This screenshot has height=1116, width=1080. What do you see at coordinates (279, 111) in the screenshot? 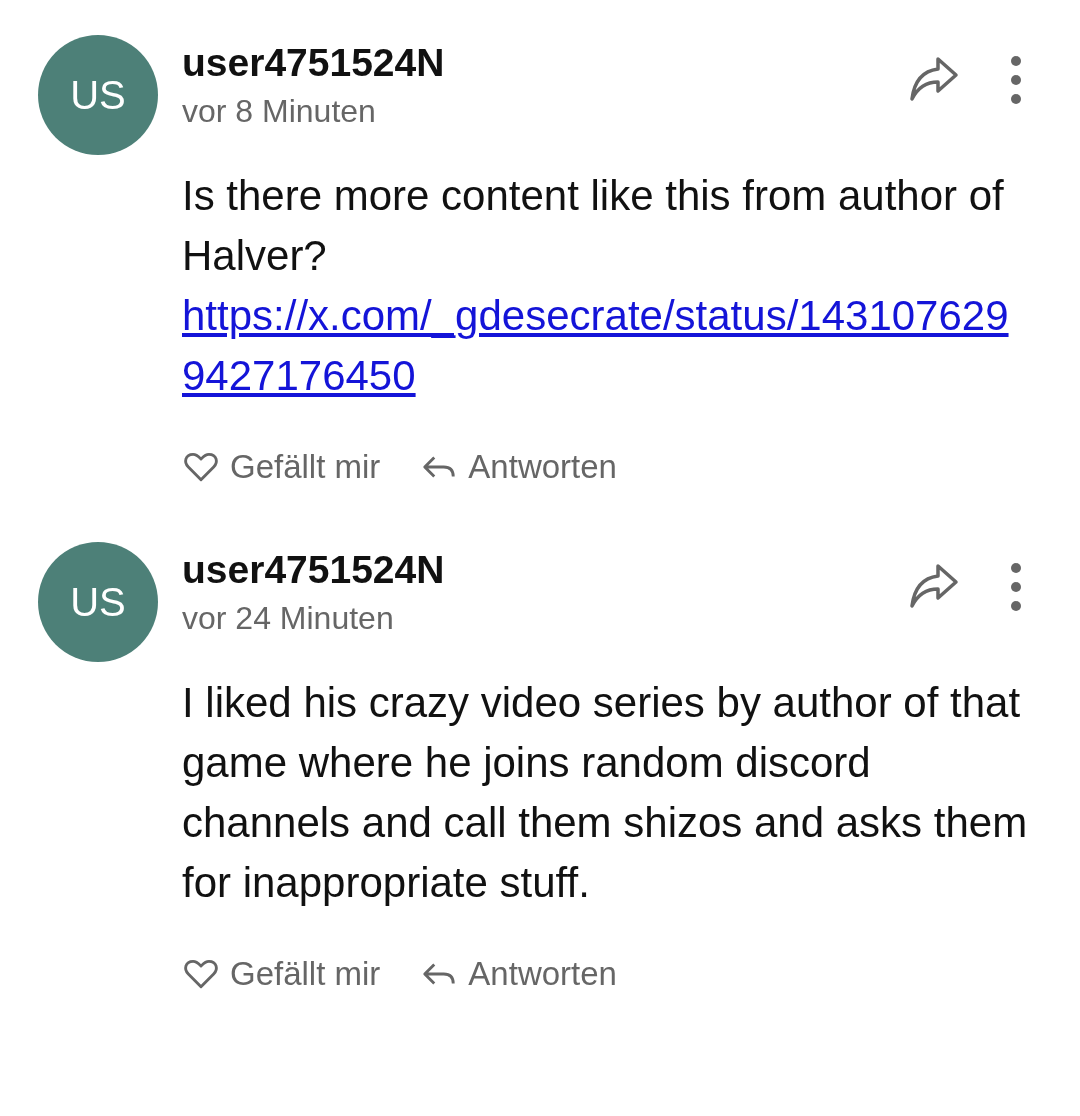
I see `timestamp: vor 8 Minuten` at bounding box center [279, 111].